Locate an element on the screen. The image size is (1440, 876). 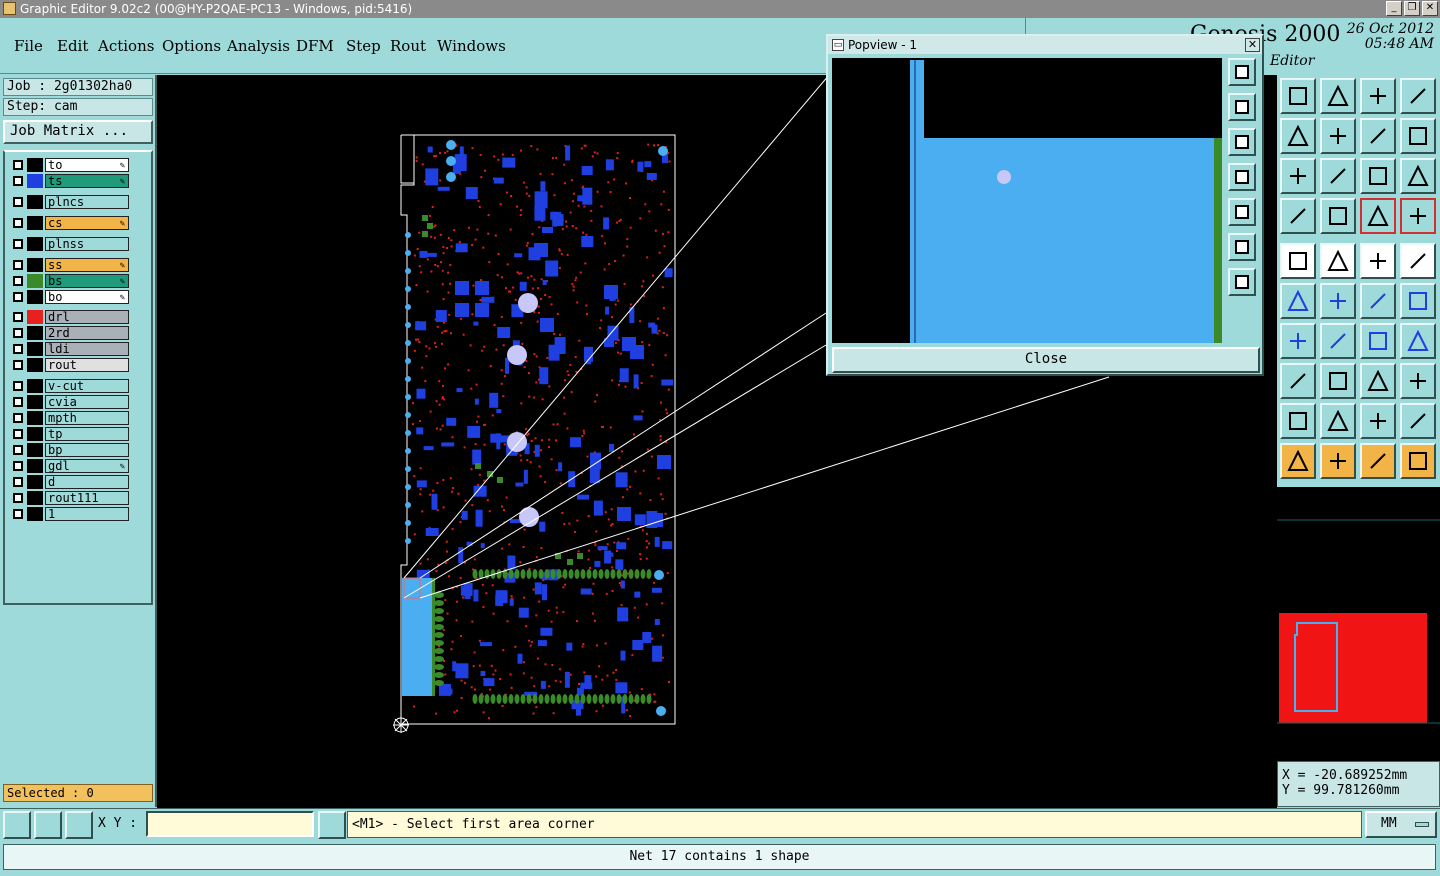
slash-icon is located at coordinates (1338, 341).